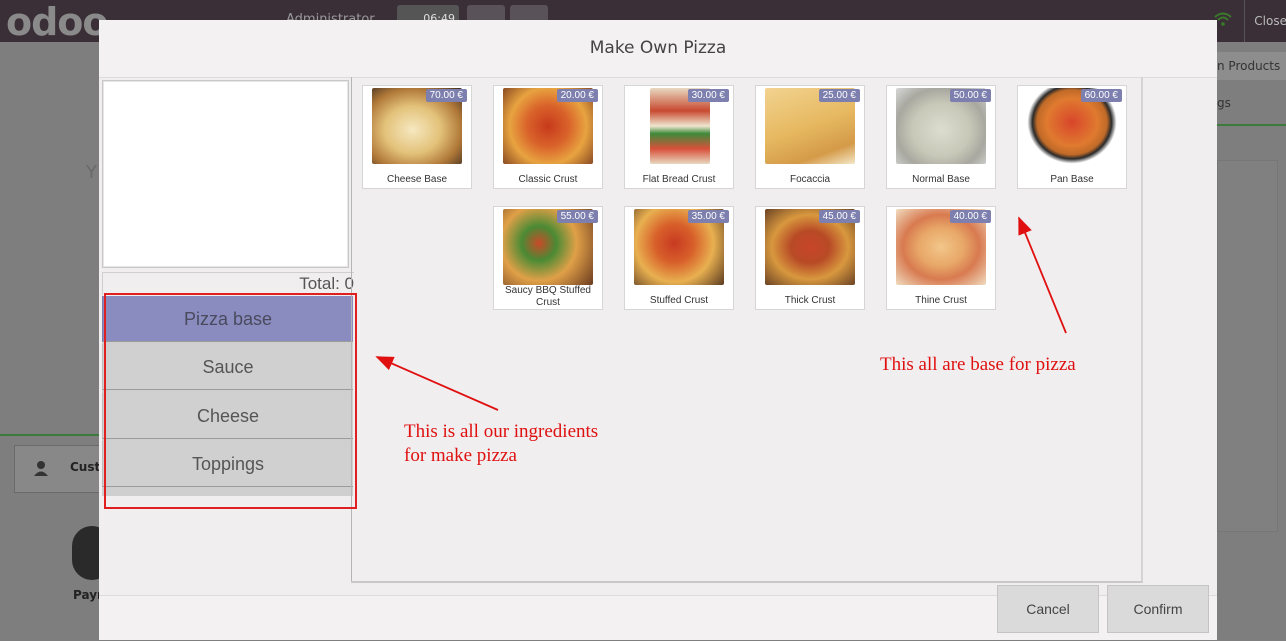  What do you see at coordinates (577, 216) in the screenshot?
I see `price-badge: 55.00 €` at bounding box center [577, 216].